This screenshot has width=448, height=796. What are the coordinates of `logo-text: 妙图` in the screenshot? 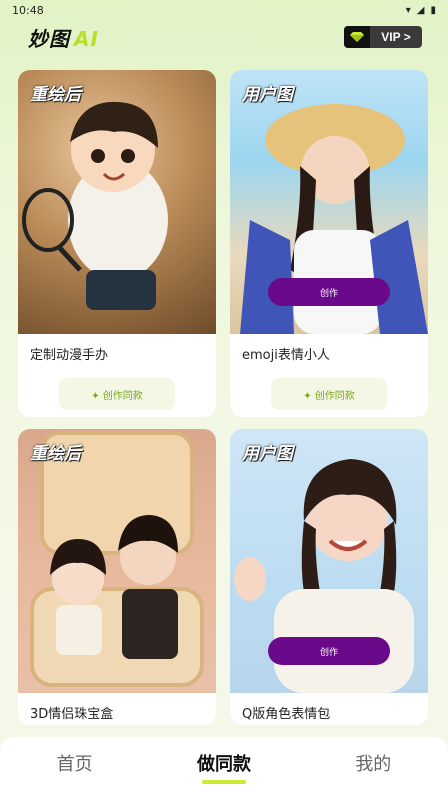 It's located at (49, 38).